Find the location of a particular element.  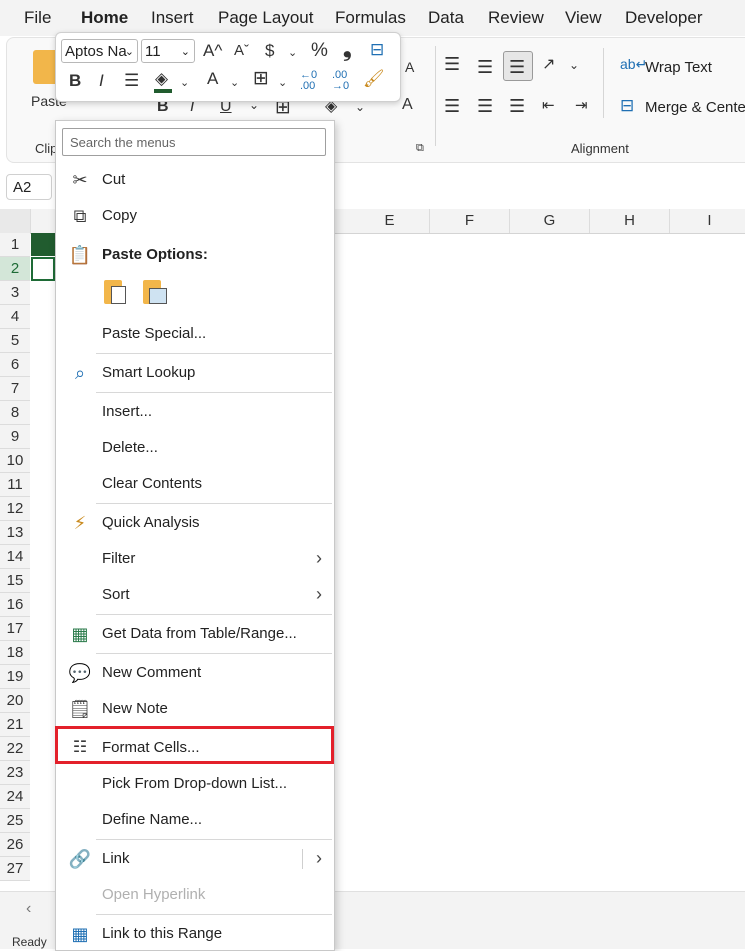

row-header: 10 is located at coordinates (15, 461).